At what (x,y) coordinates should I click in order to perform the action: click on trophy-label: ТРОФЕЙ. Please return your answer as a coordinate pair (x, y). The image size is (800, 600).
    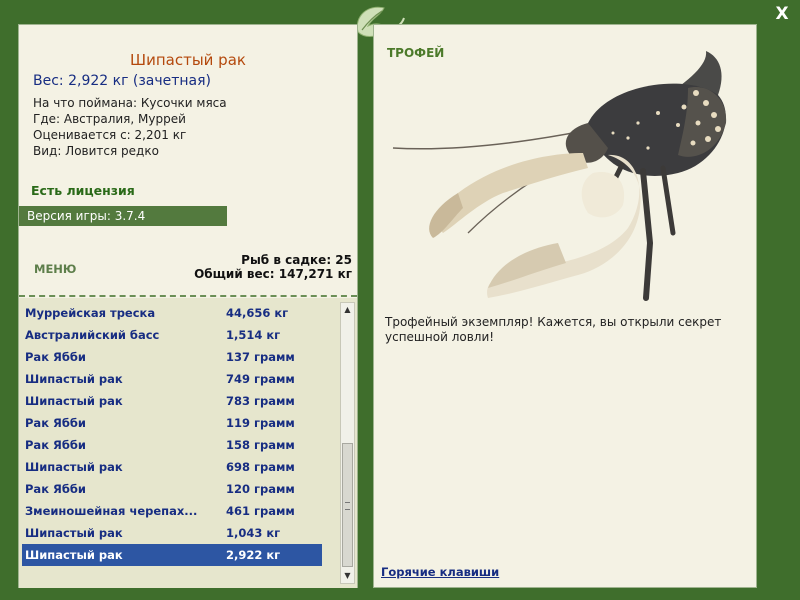
    Looking at the image, I should click on (416, 53).